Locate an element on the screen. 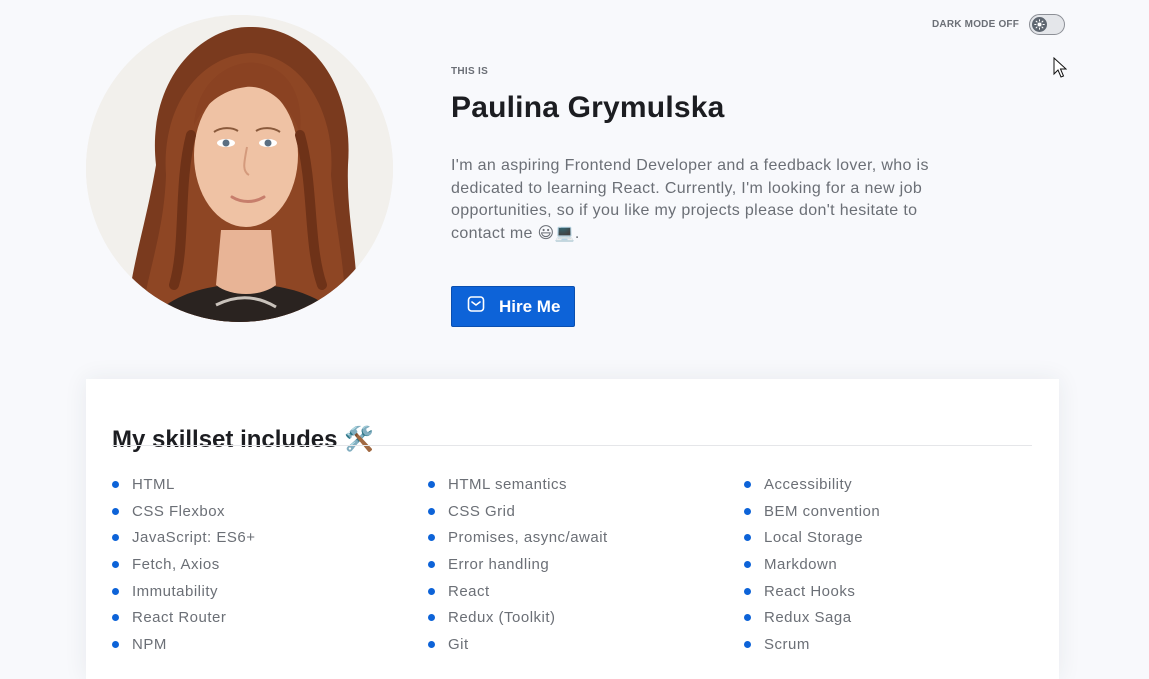 This screenshot has width=1149, height=679. skill-item: React is located at coordinates (586, 591).